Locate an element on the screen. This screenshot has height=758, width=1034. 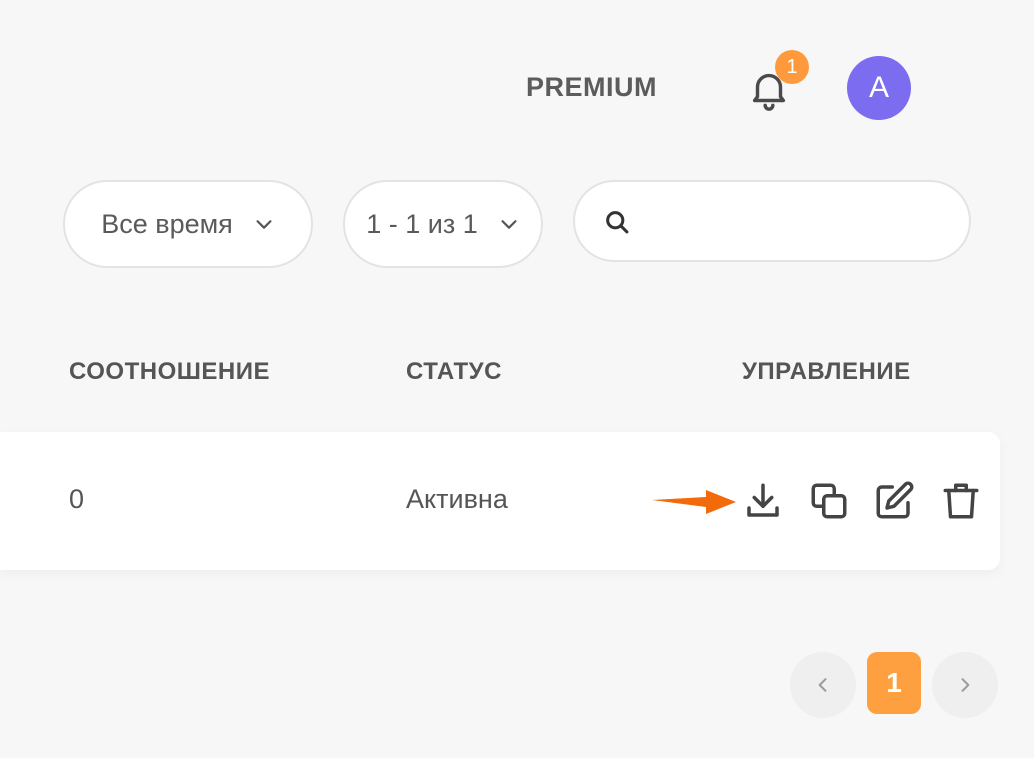
next-page-button is located at coordinates (965, 685).